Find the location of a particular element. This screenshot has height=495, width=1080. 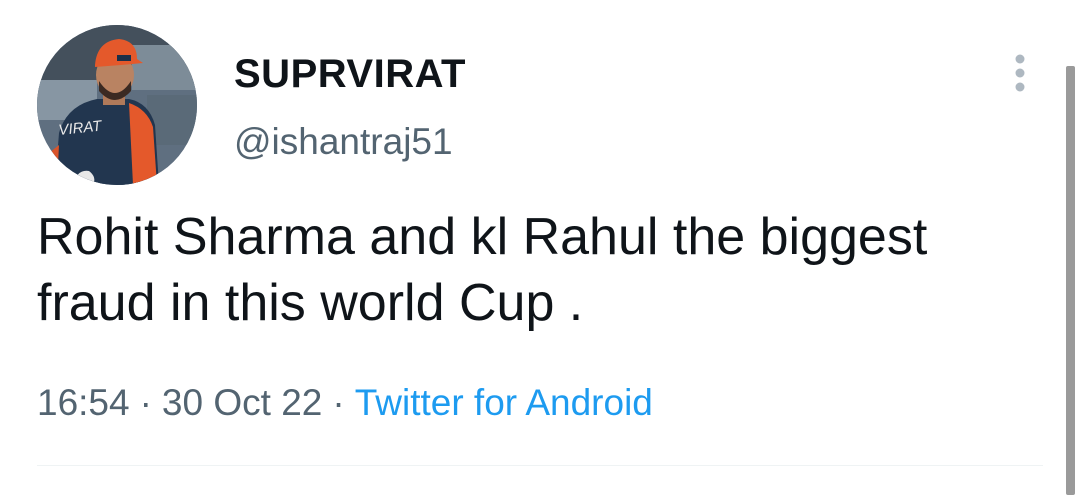

more-options-button is located at coordinates (1020, 74).